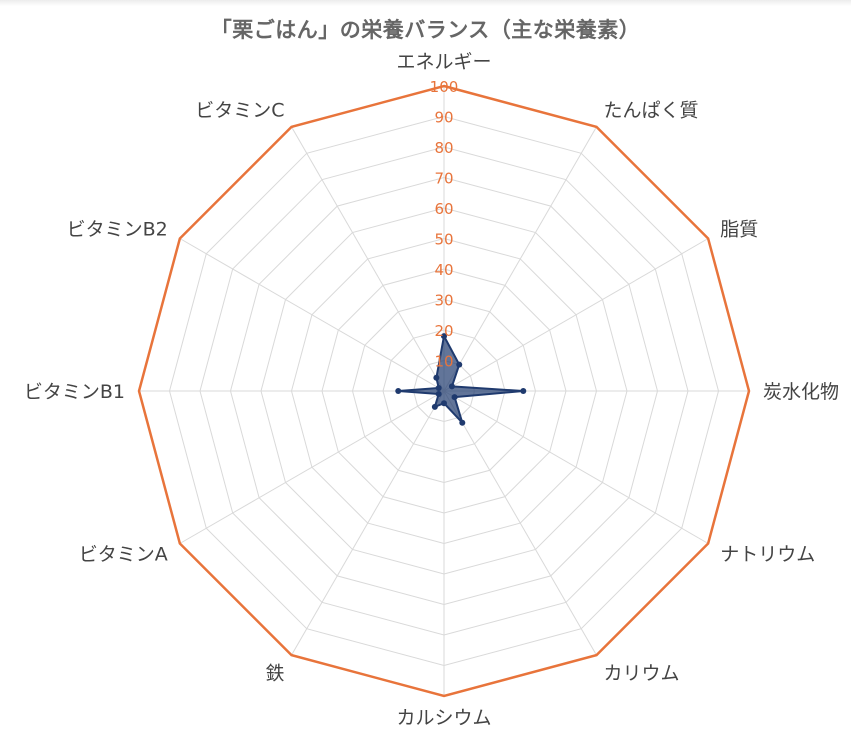 Image resolution: width=851 pixels, height=729 pixels. I want to click on axis-label: カリウム, so click(642, 673).